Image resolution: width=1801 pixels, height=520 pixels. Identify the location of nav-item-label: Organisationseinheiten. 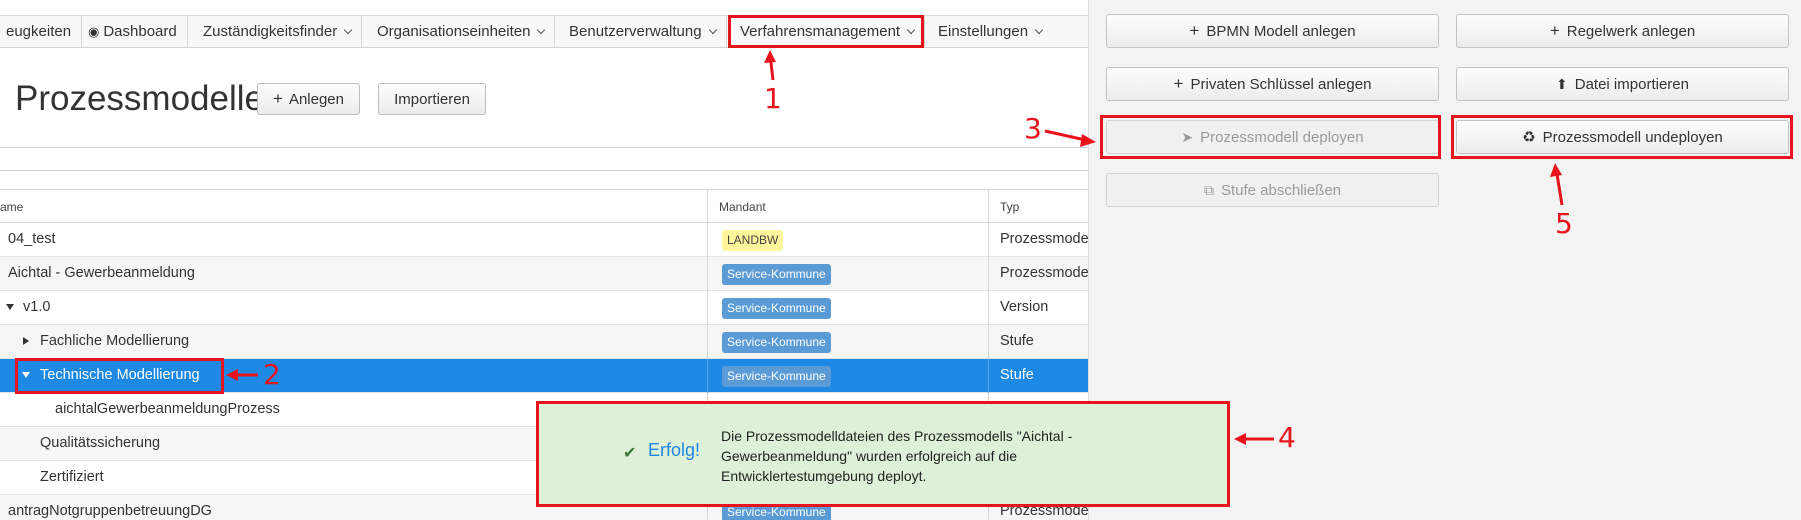
(454, 31).